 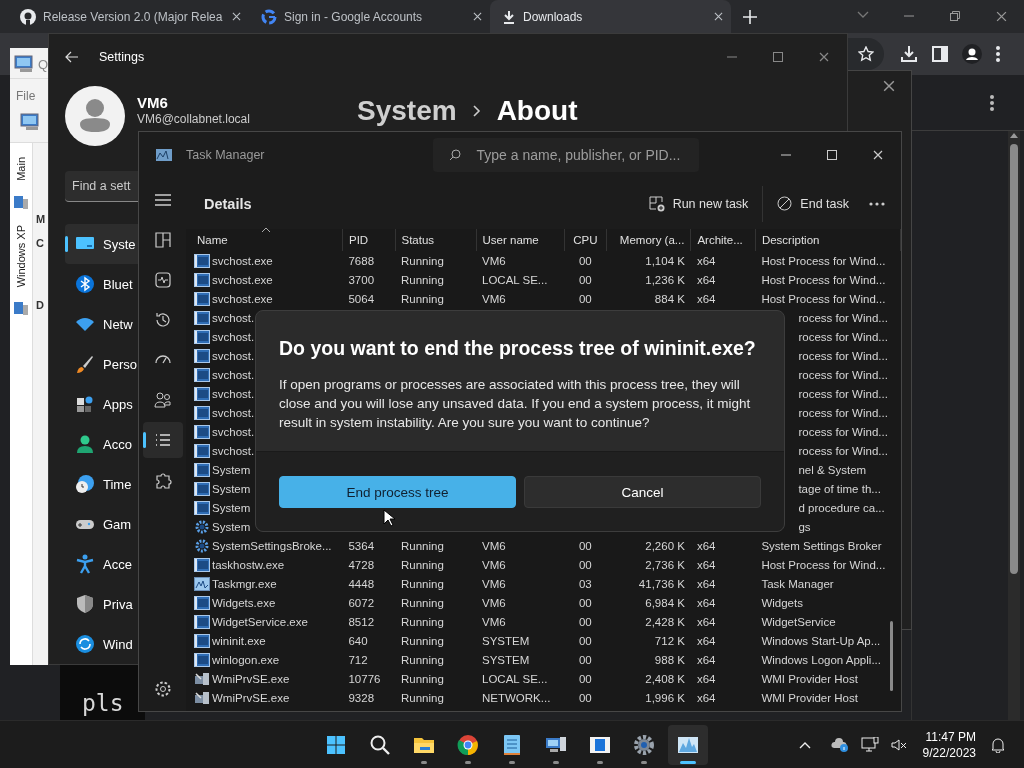 I want to click on bell-icon, so click(x=998, y=744).